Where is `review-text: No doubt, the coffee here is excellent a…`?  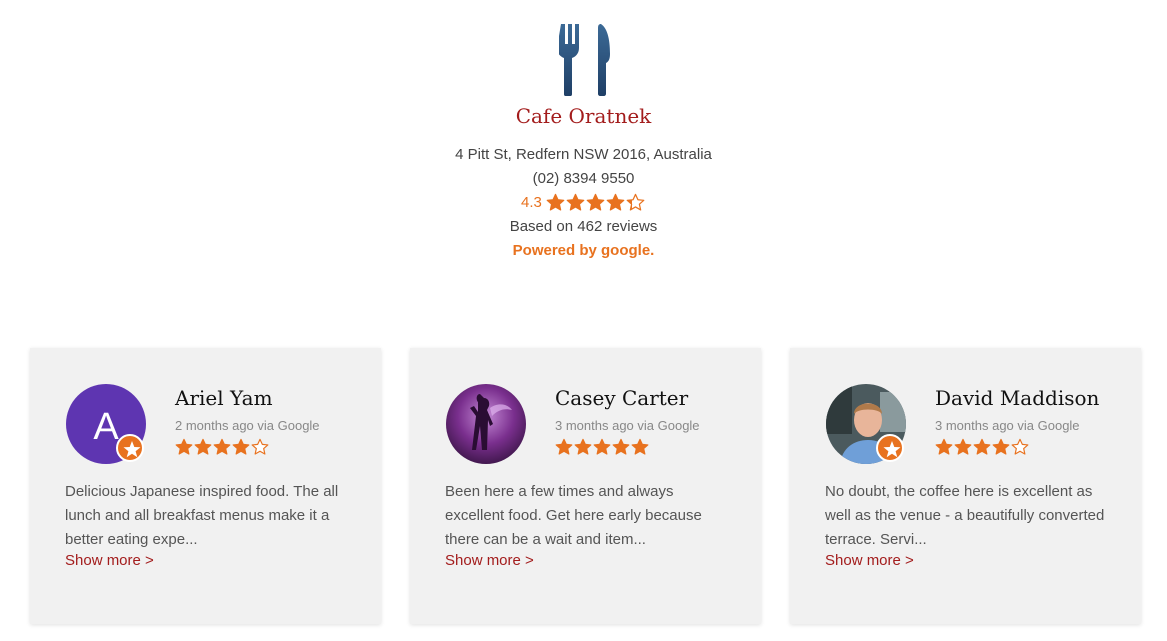
review-text: No doubt, the coffee here is excellent a… is located at coordinates (965, 515).